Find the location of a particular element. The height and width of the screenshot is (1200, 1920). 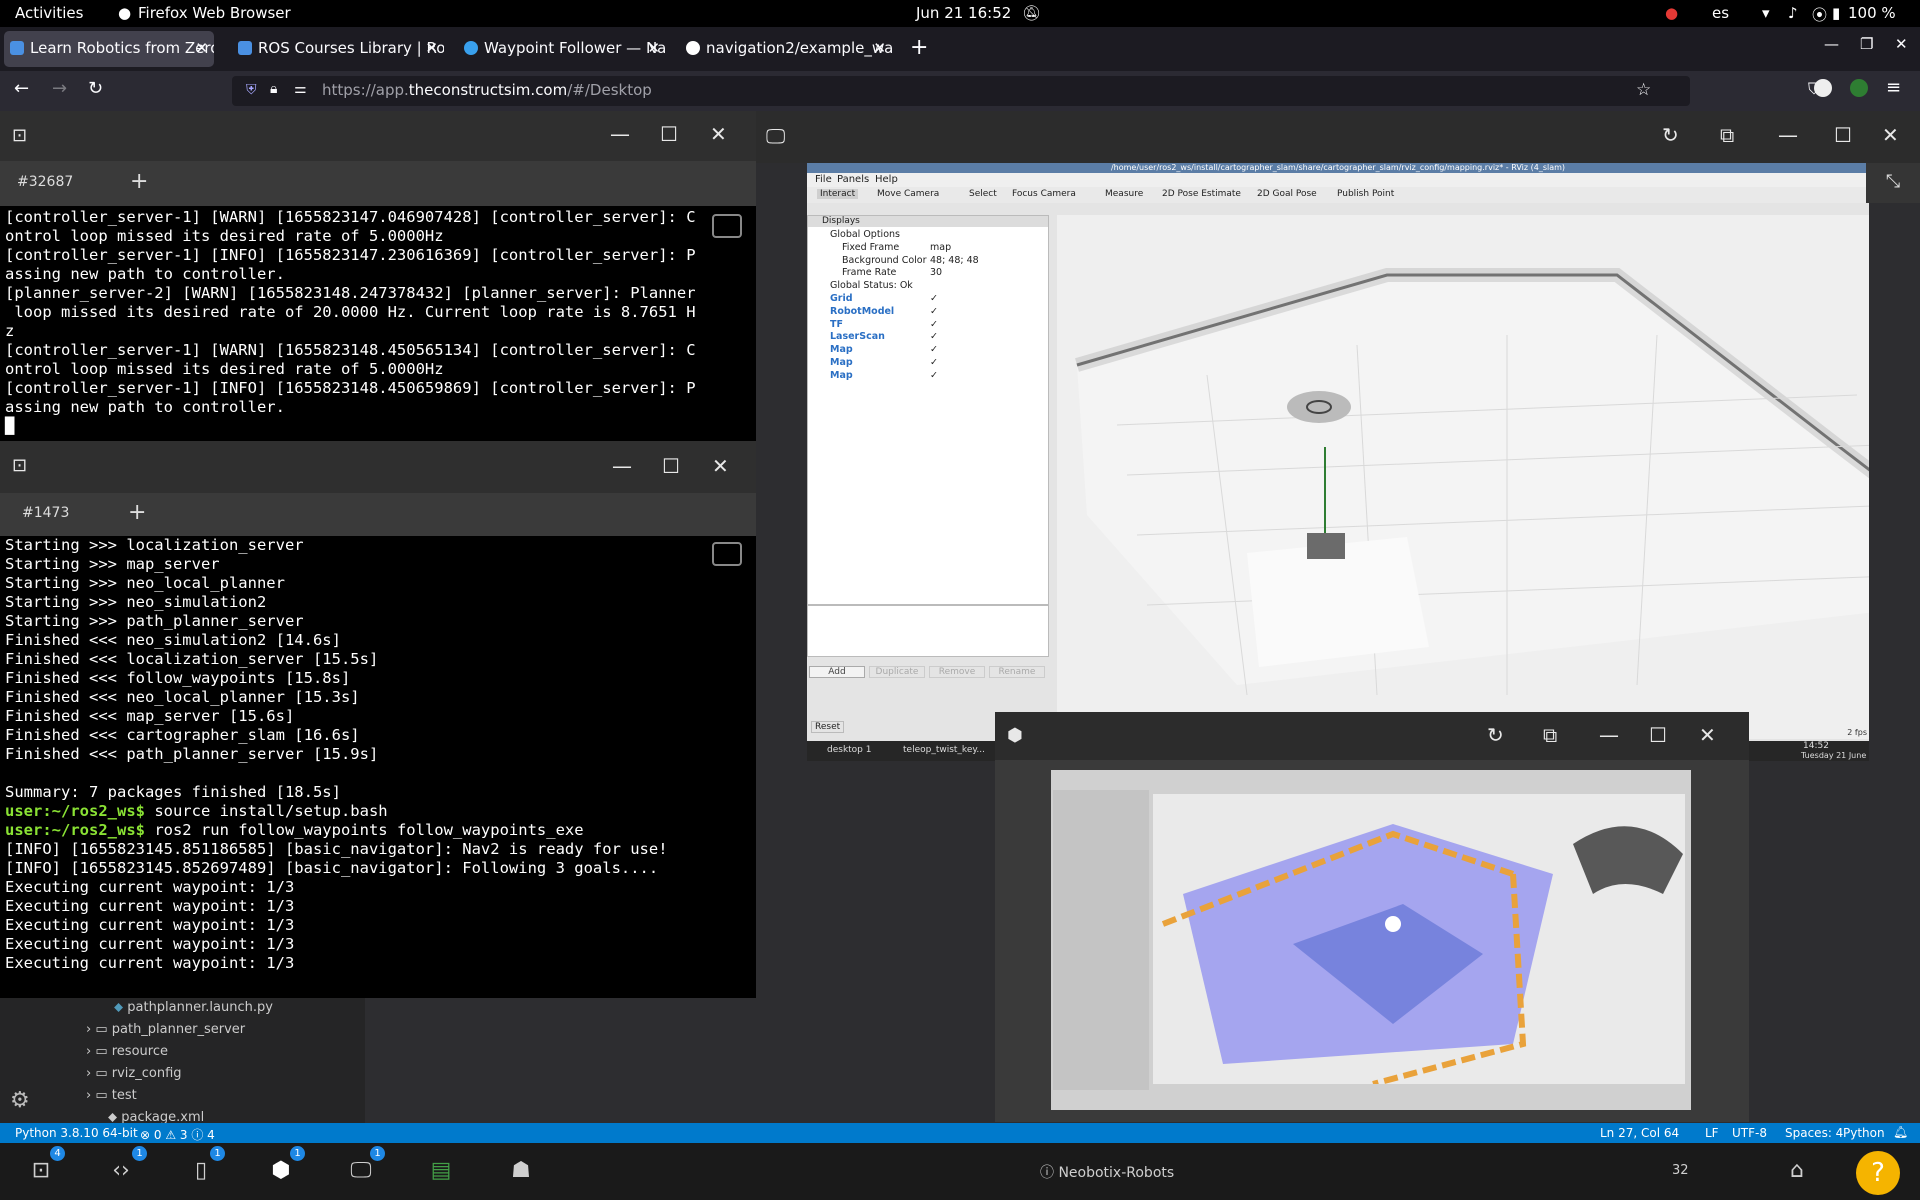

profile-avatar is located at coordinates (1823, 88).